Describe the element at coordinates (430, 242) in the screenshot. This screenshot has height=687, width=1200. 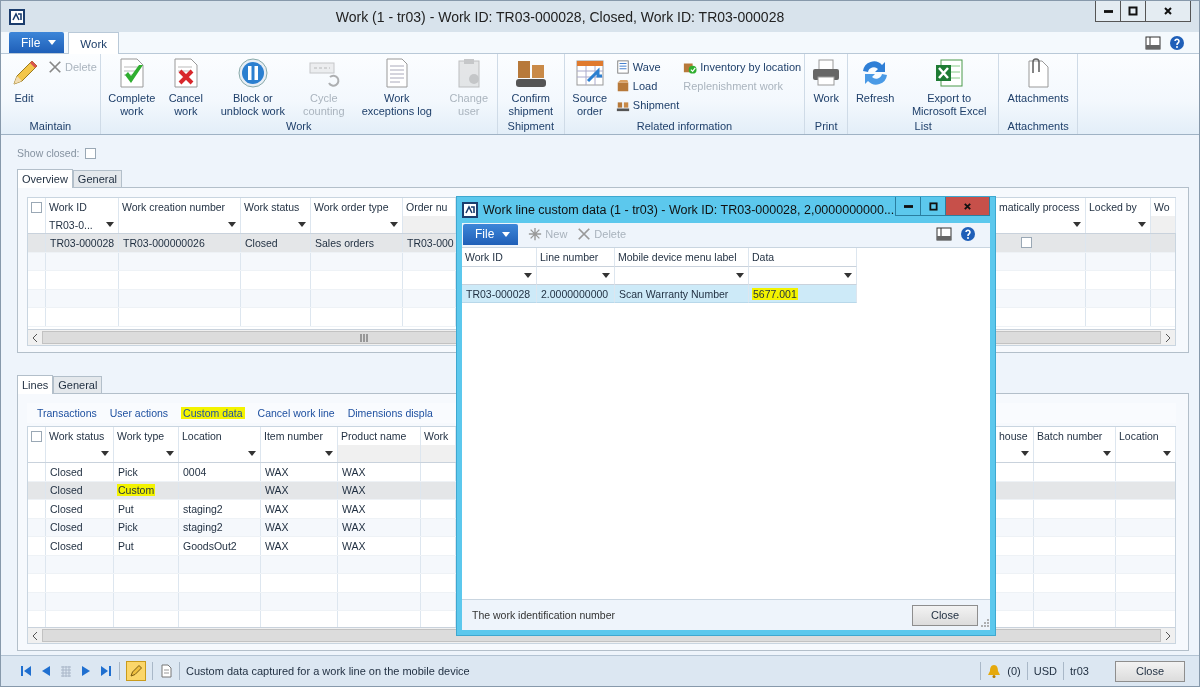
I see `table-cell: TR03-000` at that location.